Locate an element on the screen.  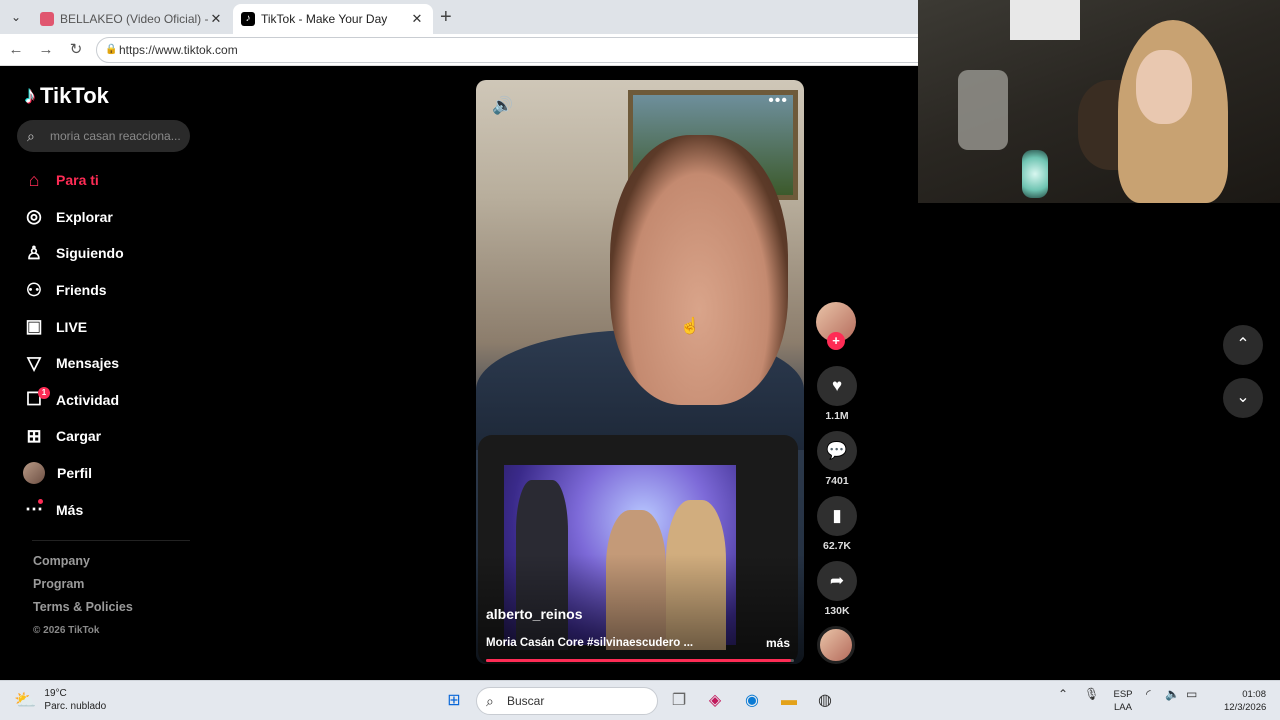
upload-icon: ⊞ is located at coordinates (34, 435).